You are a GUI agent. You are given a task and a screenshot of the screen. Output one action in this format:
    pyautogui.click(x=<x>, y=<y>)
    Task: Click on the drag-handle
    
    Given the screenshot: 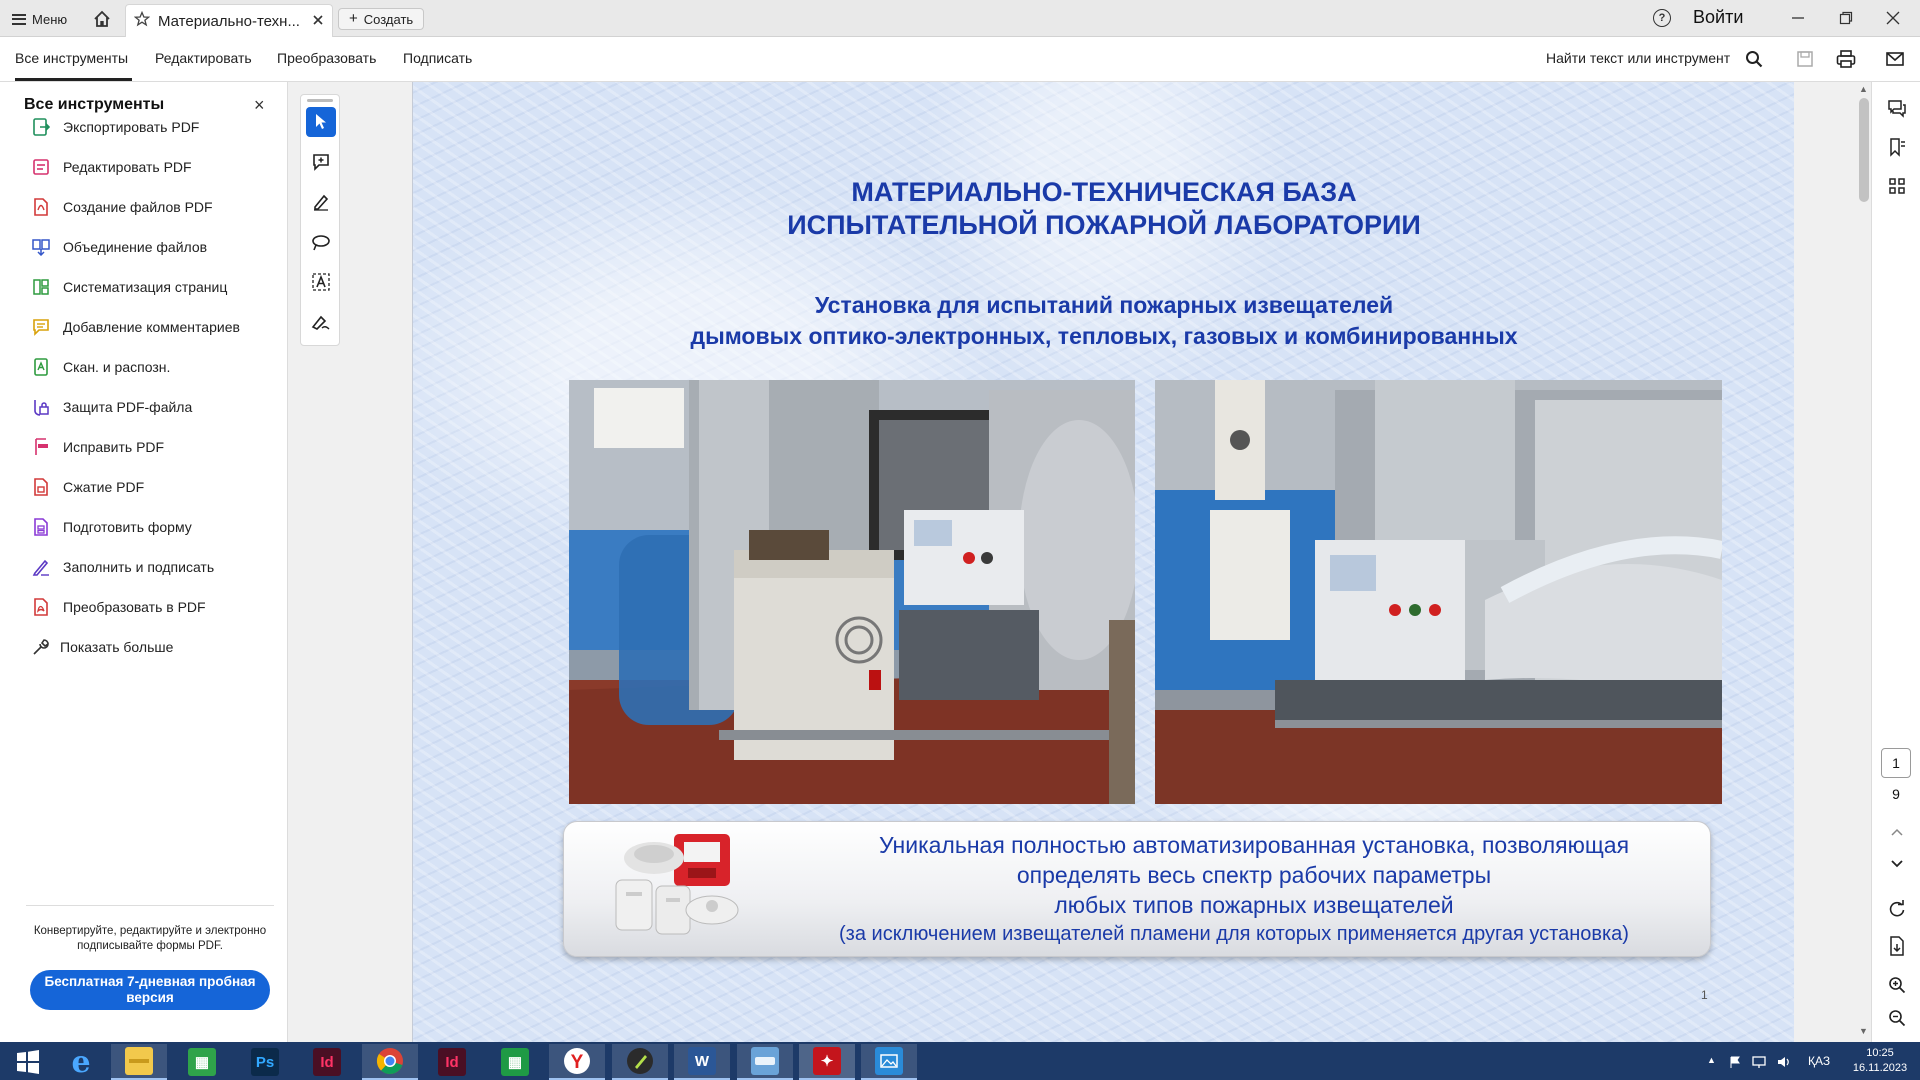 What is the action you would take?
    pyautogui.click(x=320, y=100)
    